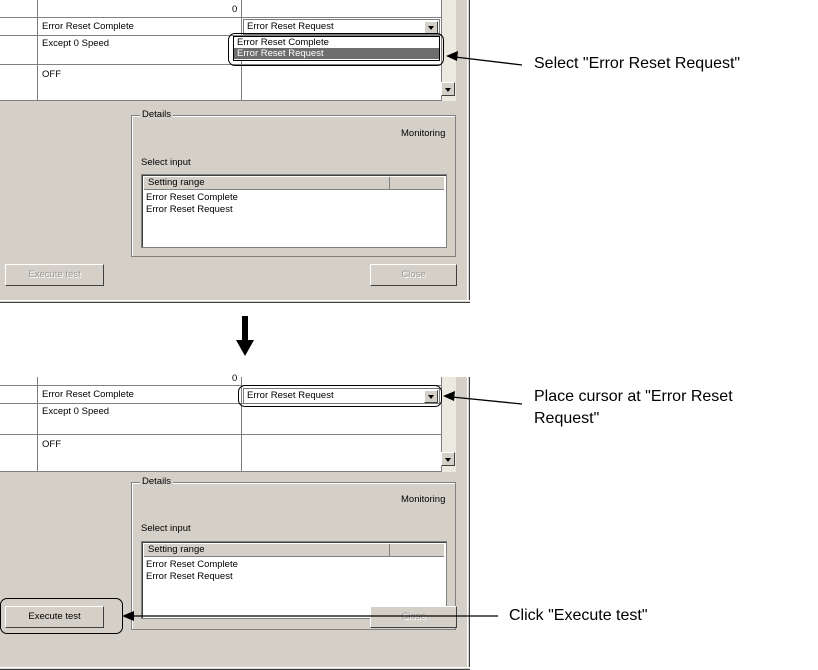 Image resolution: width=818 pixels, height=670 pixels. What do you see at coordinates (578, 615) in the screenshot?
I see `annotation-click-execute: Click "Execute test"` at bounding box center [578, 615].